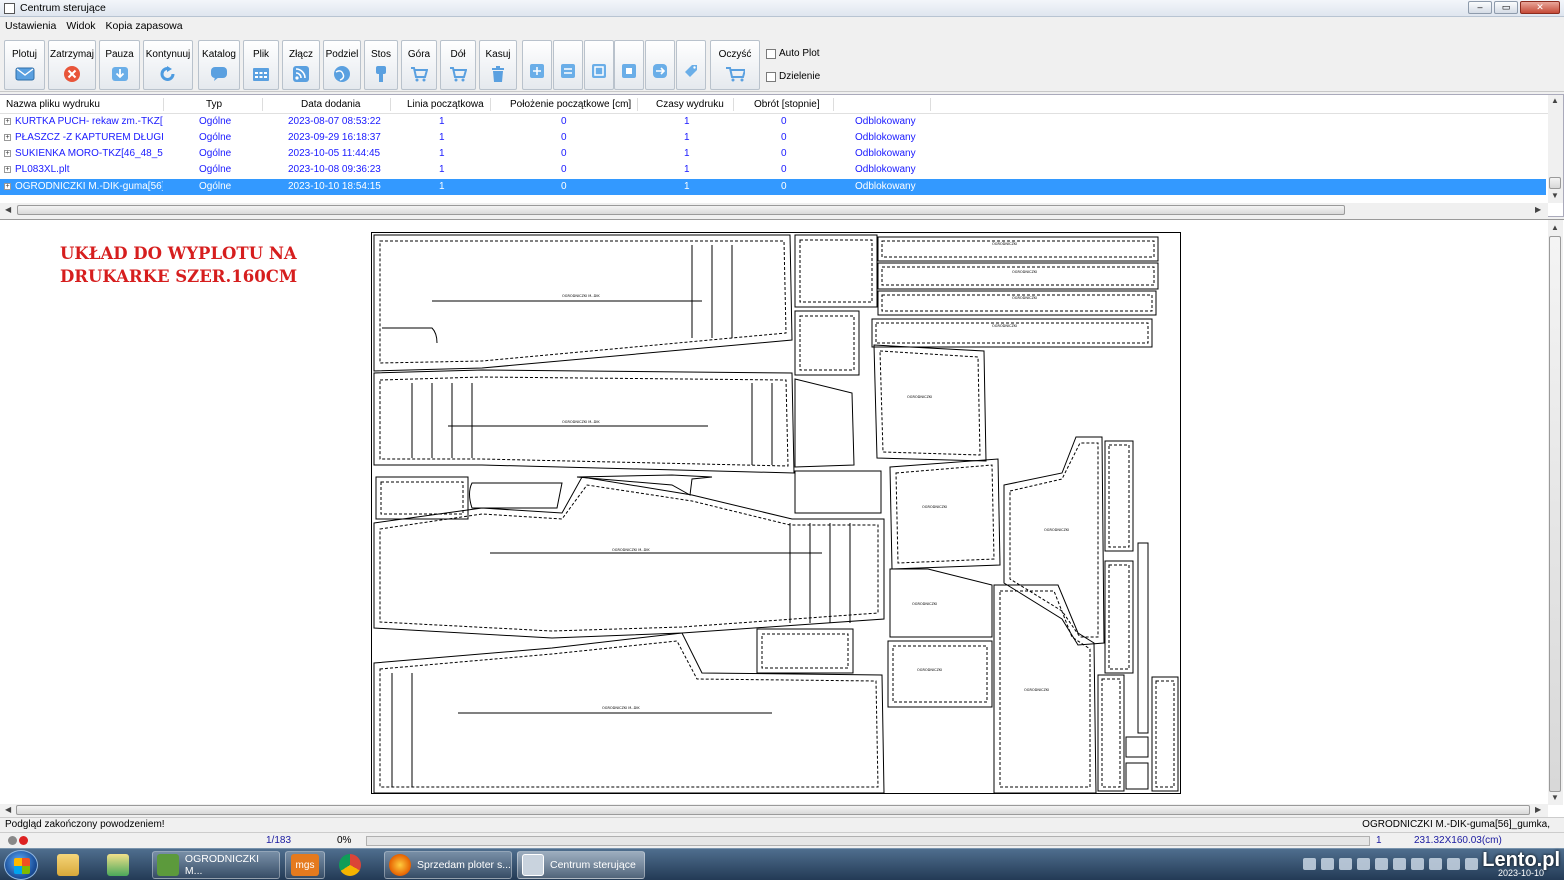 This screenshot has height=880, width=1564. Describe the element at coordinates (219, 74) in the screenshot. I see `speech-bubble-icon` at that location.